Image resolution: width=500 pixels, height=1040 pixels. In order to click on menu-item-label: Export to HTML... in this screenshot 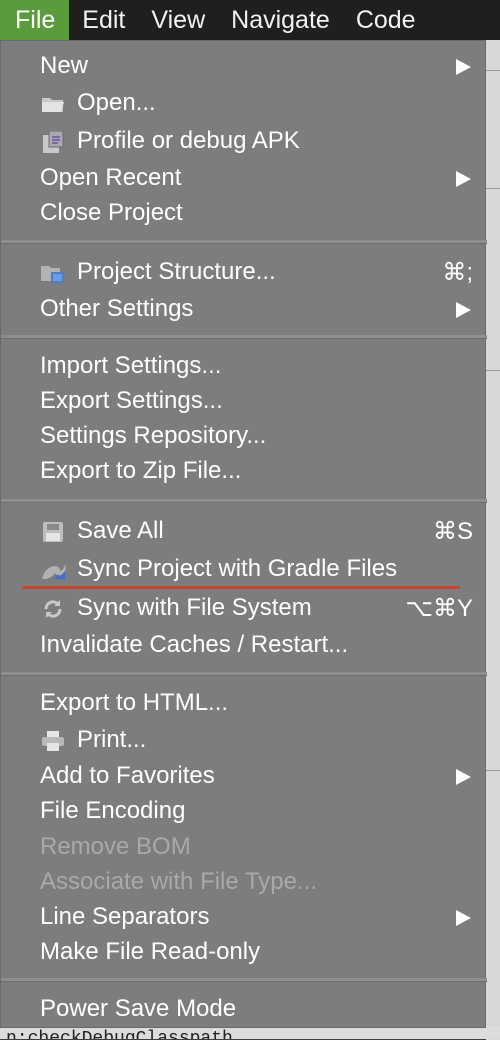, I will do `click(134, 702)`.